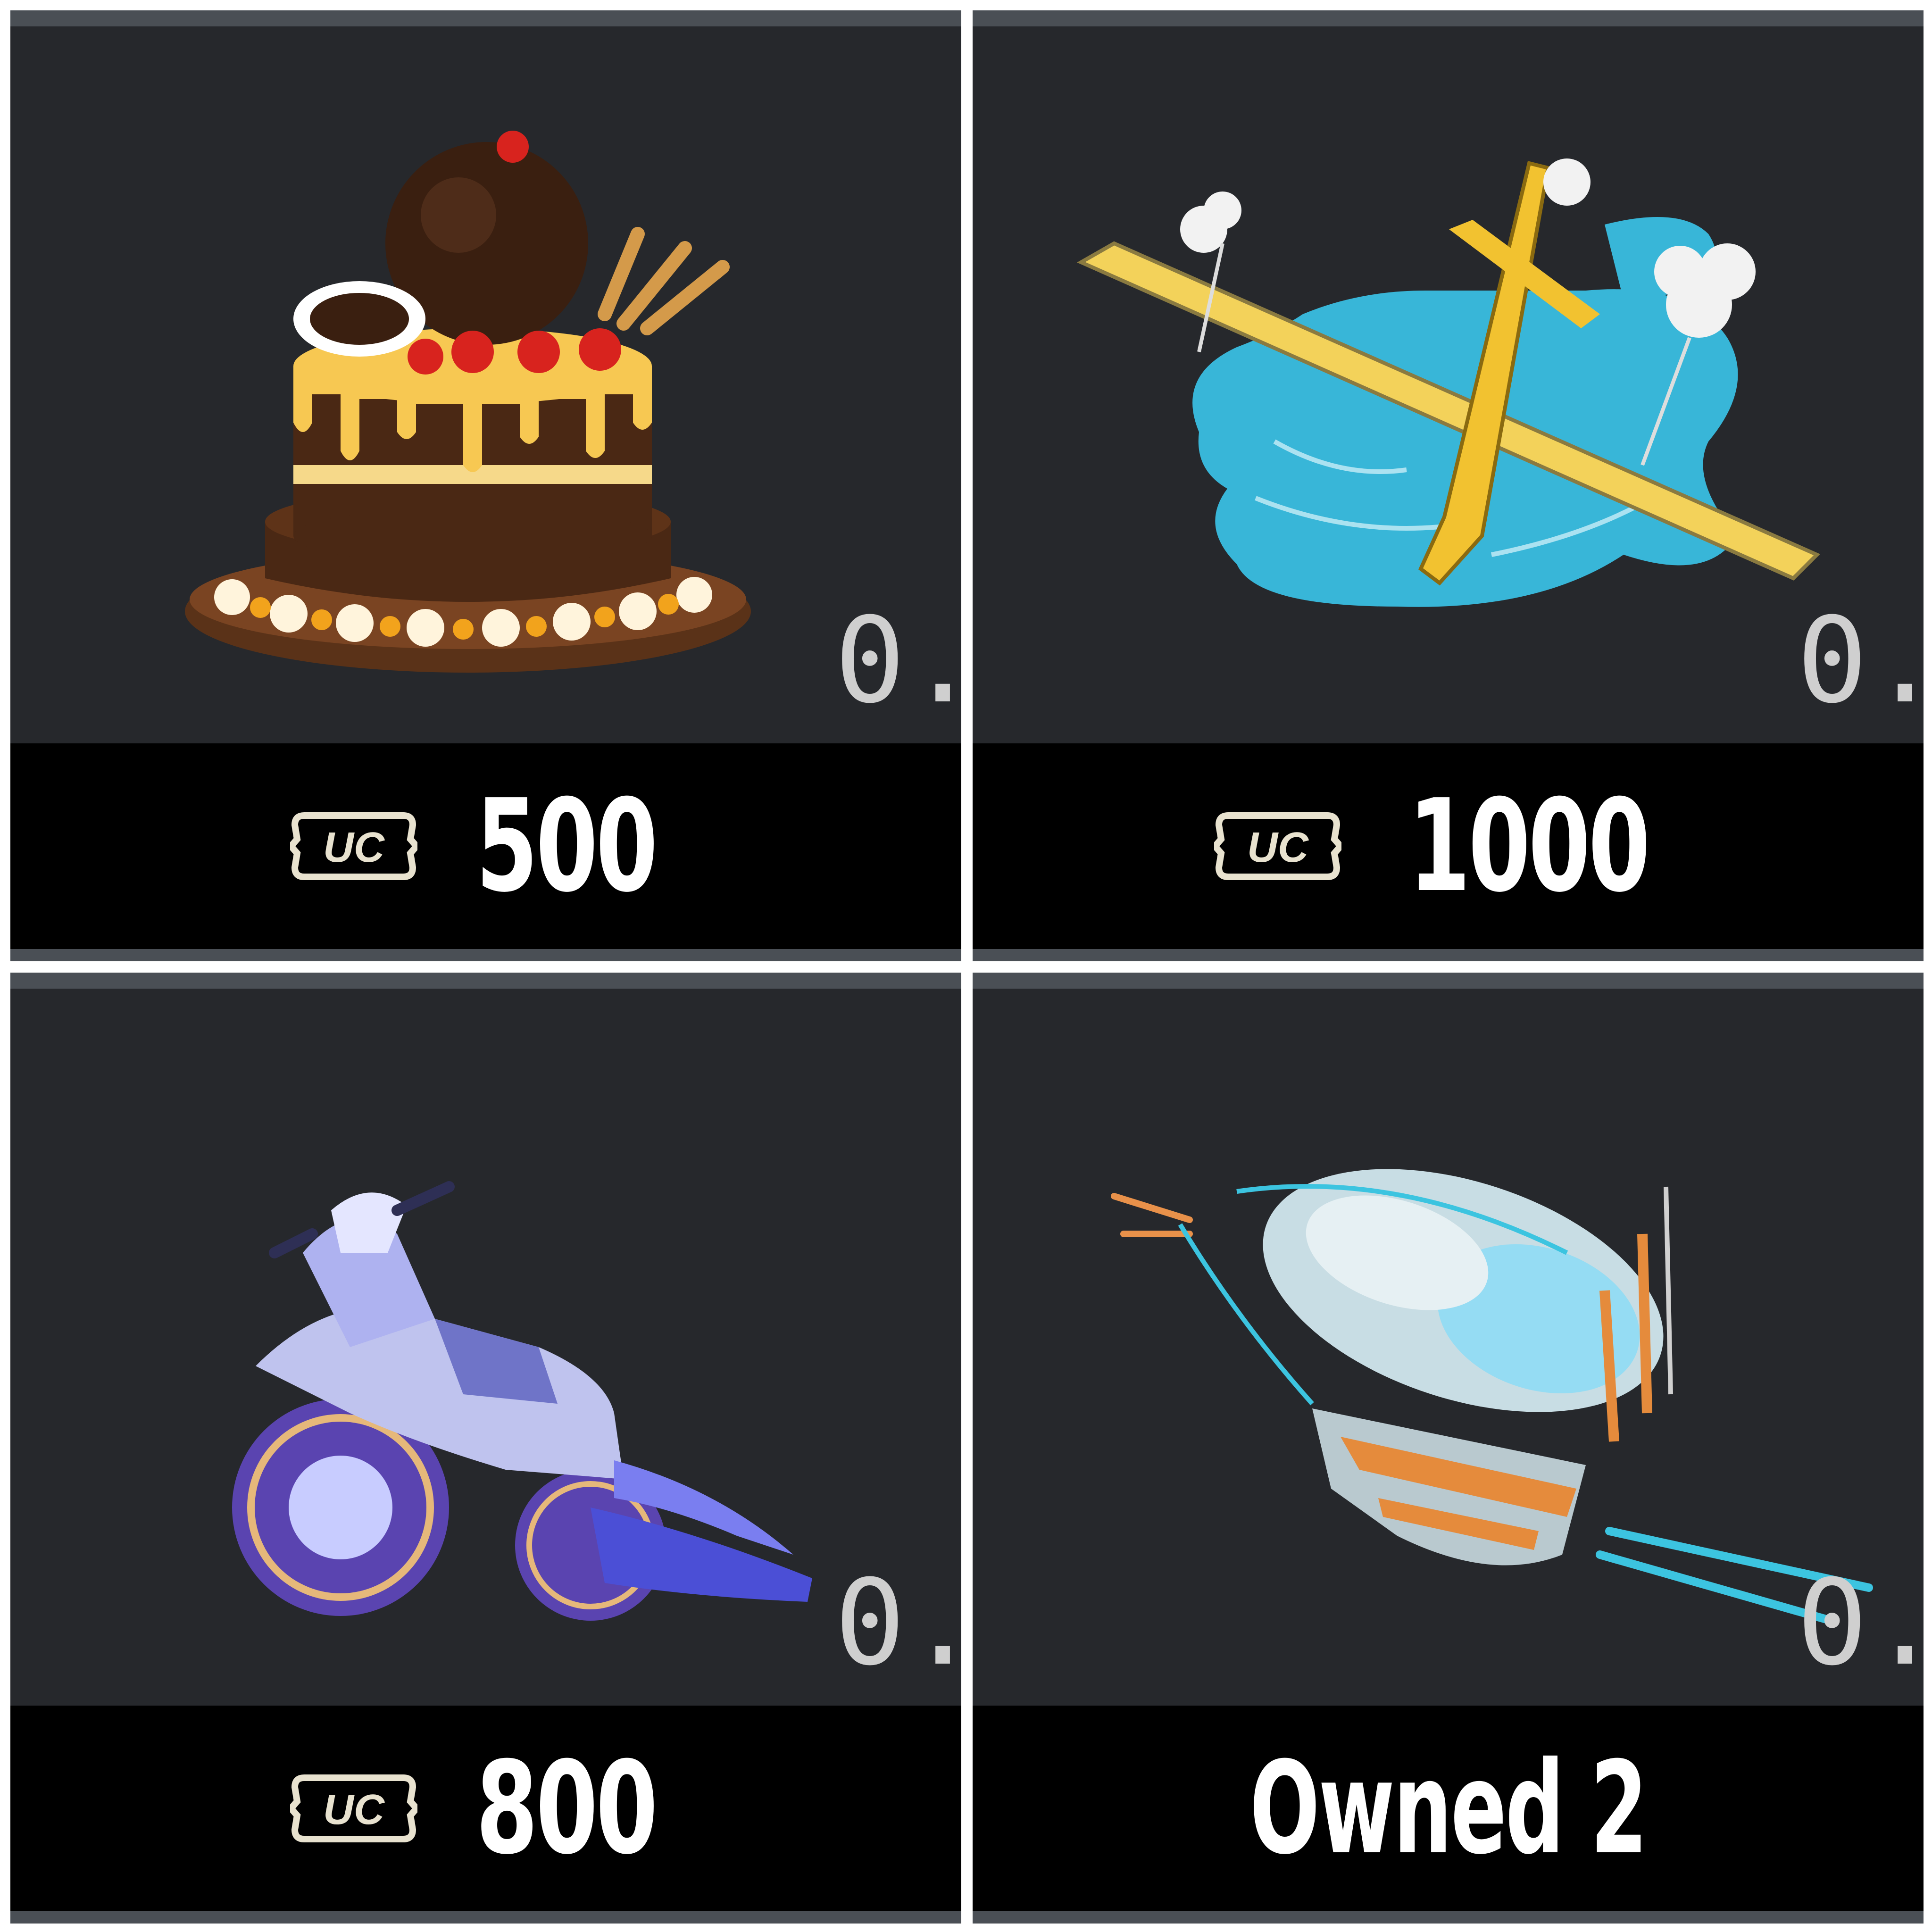 This screenshot has width=1932, height=1932. What do you see at coordinates (567, 1808) in the screenshot?
I see `price-label: 800` at bounding box center [567, 1808].